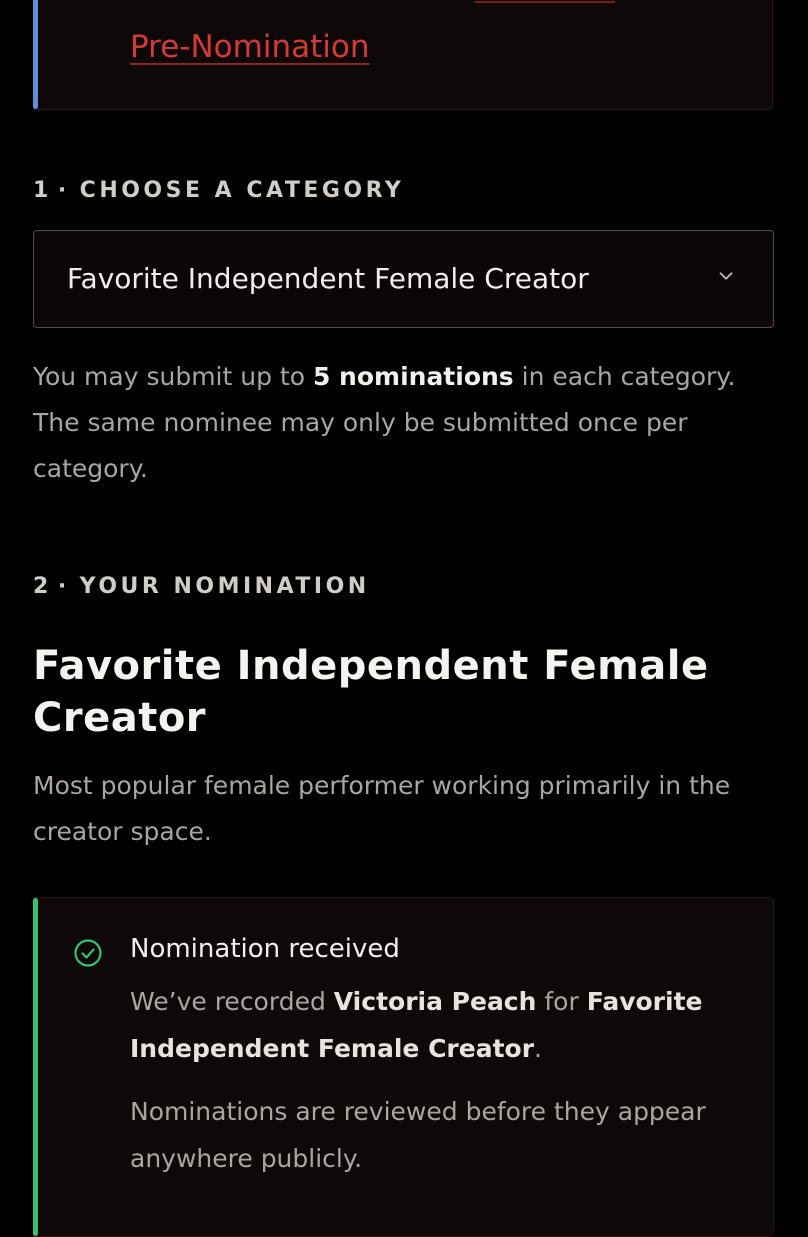 The width and height of the screenshot is (808, 1237). Describe the element at coordinates (88, 953) in the screenshot. I see `check-circle-icon` at that location.